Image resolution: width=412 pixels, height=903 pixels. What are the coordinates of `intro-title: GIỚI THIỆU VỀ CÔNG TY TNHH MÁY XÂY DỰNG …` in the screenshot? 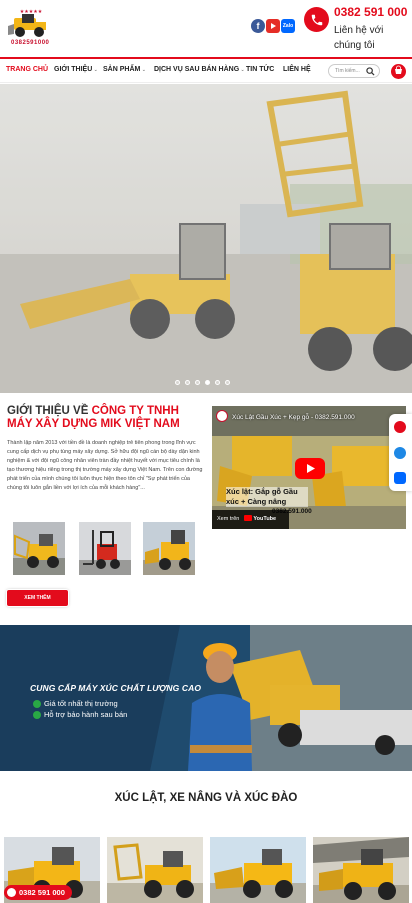 It's located at (104, 418).